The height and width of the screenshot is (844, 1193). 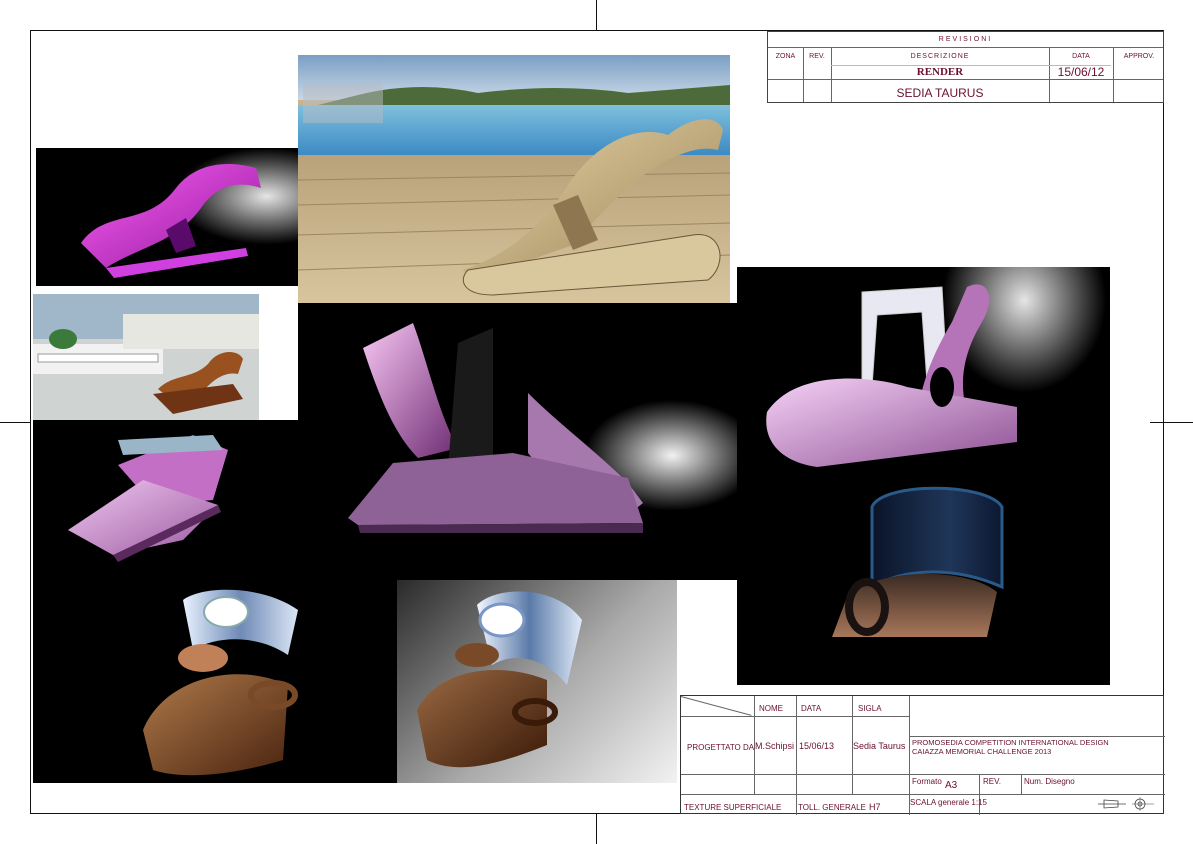 I want to click on center-mark-top, so click(x=596, y=15).